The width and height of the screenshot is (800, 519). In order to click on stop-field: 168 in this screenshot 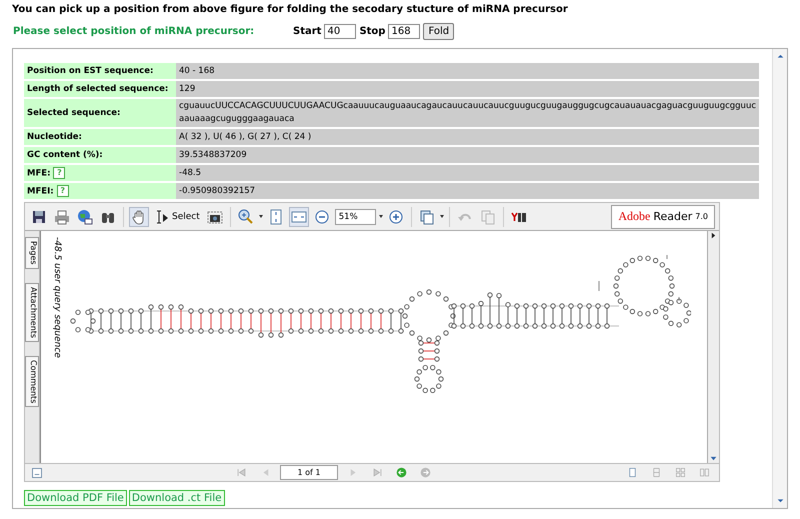, I will do `click(404, 31)`.